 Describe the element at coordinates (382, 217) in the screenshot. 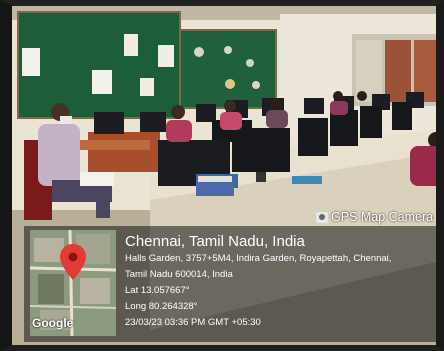

I see `gps-tag-label: GPS Map Camera` at that location.